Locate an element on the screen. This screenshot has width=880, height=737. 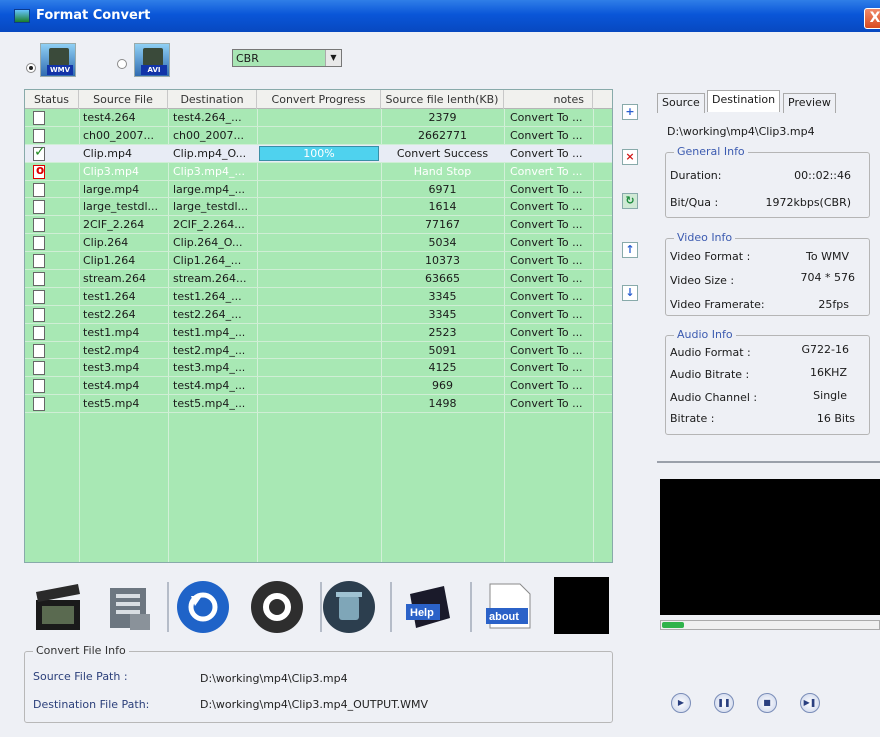
tab-preview: Preview is located at coordinates (809, 103).